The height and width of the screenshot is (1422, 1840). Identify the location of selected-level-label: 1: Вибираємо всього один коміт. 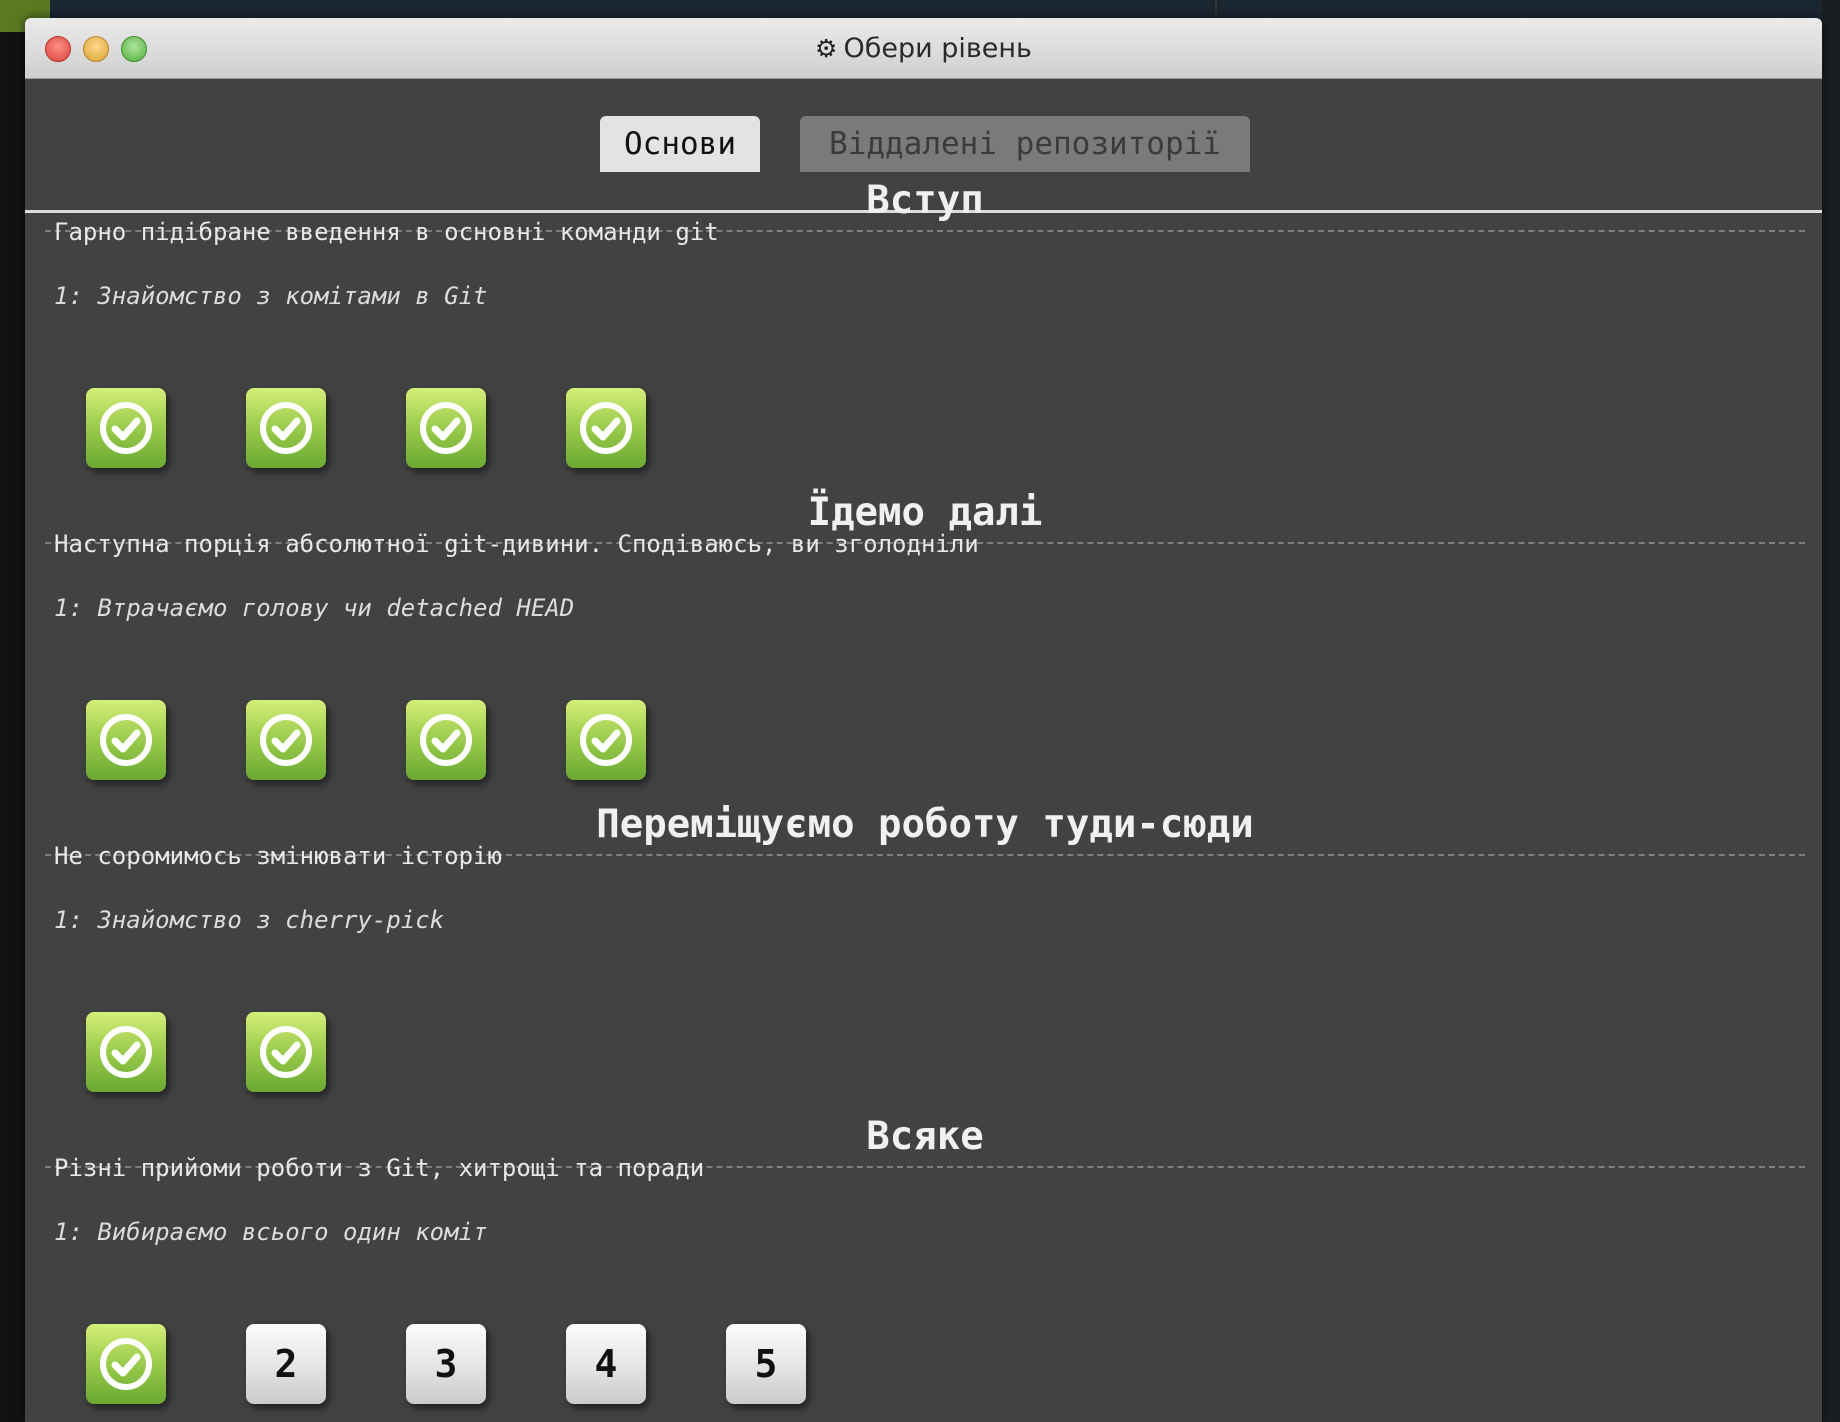
(271, 1232).